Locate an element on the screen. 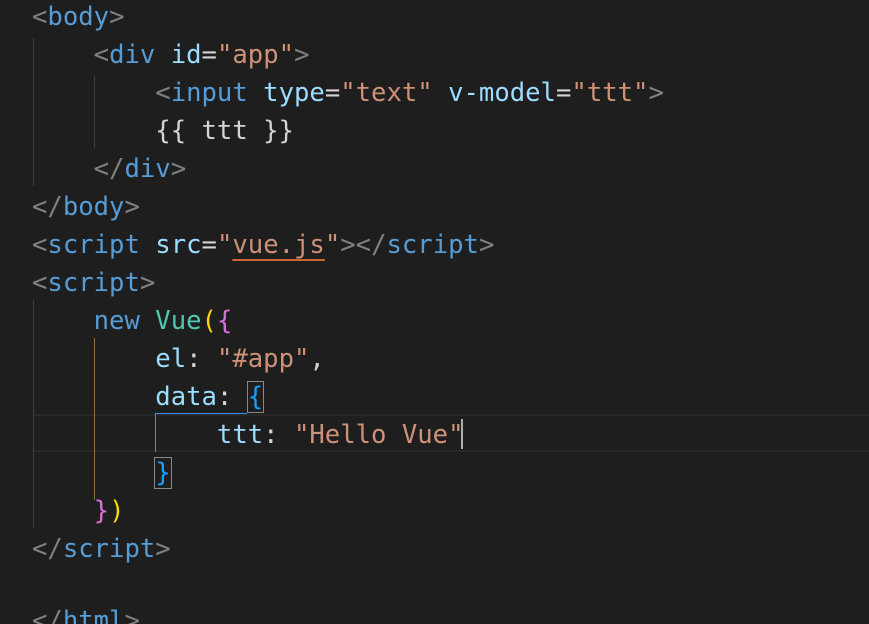 This screenshot has width=869, height=624. code-line-8: <script> is located at coordinates (93, 283).